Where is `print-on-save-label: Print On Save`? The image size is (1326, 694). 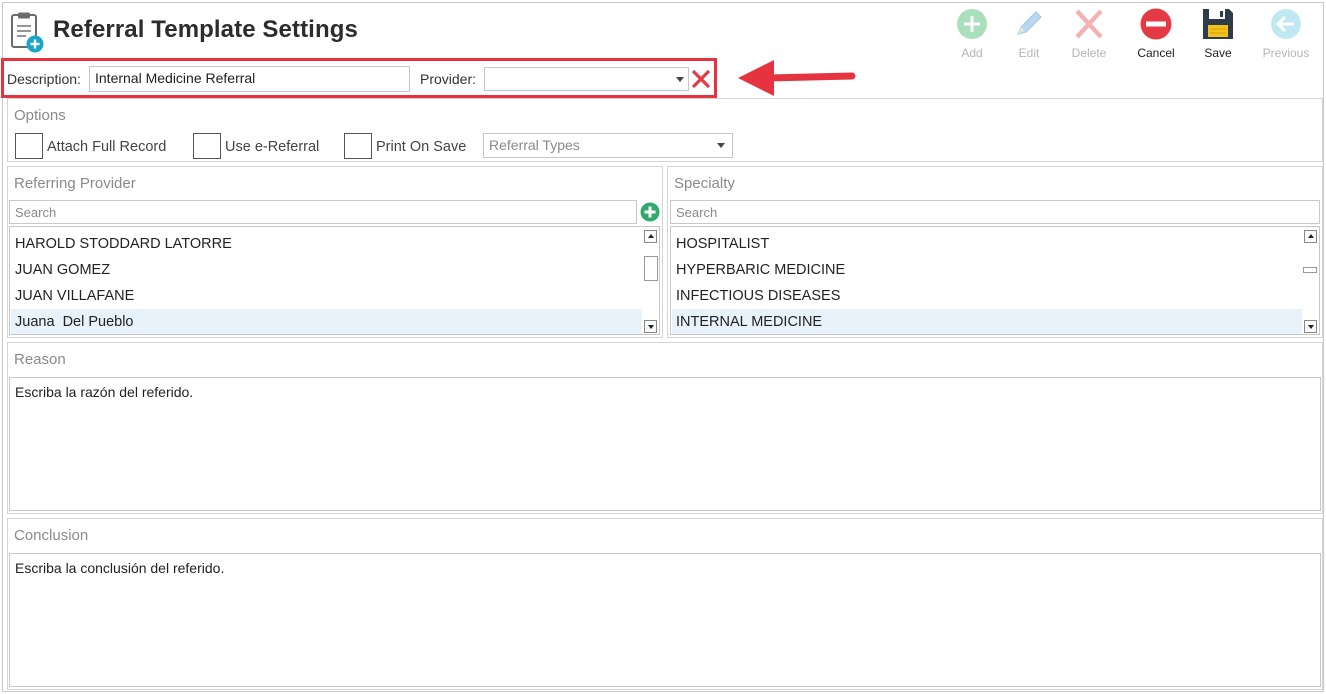 print-on-save-label: Print On Save is located at coordinates (421, 147).